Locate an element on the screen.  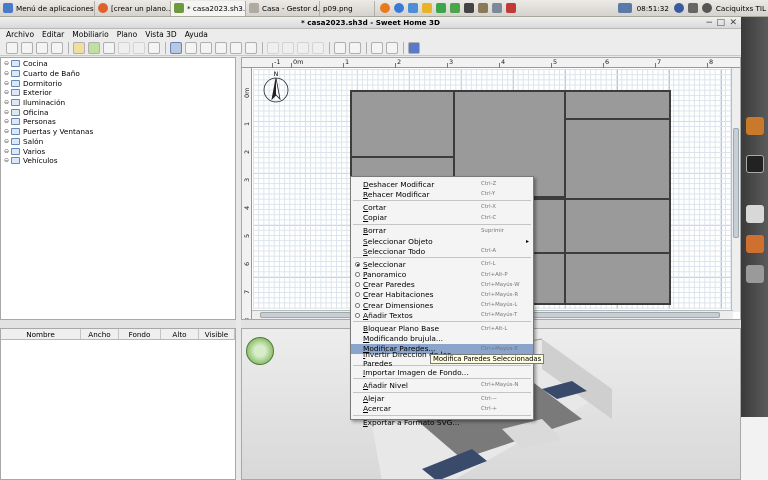
image-viewer-icon is located at coordinates (755, 214).